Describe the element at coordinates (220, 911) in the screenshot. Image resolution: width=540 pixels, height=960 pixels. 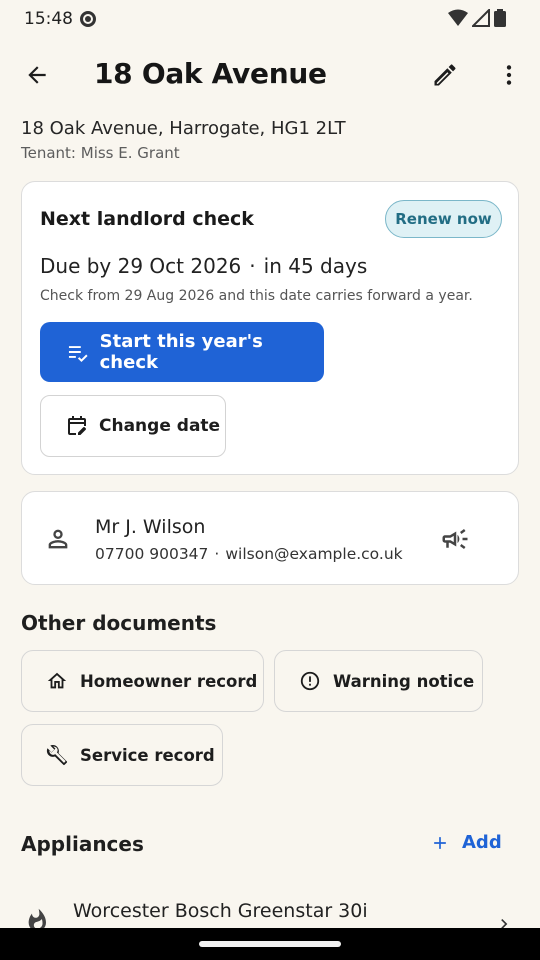
I see `appliance-name: Worcester Bosch Greenstar 30i` at that location.